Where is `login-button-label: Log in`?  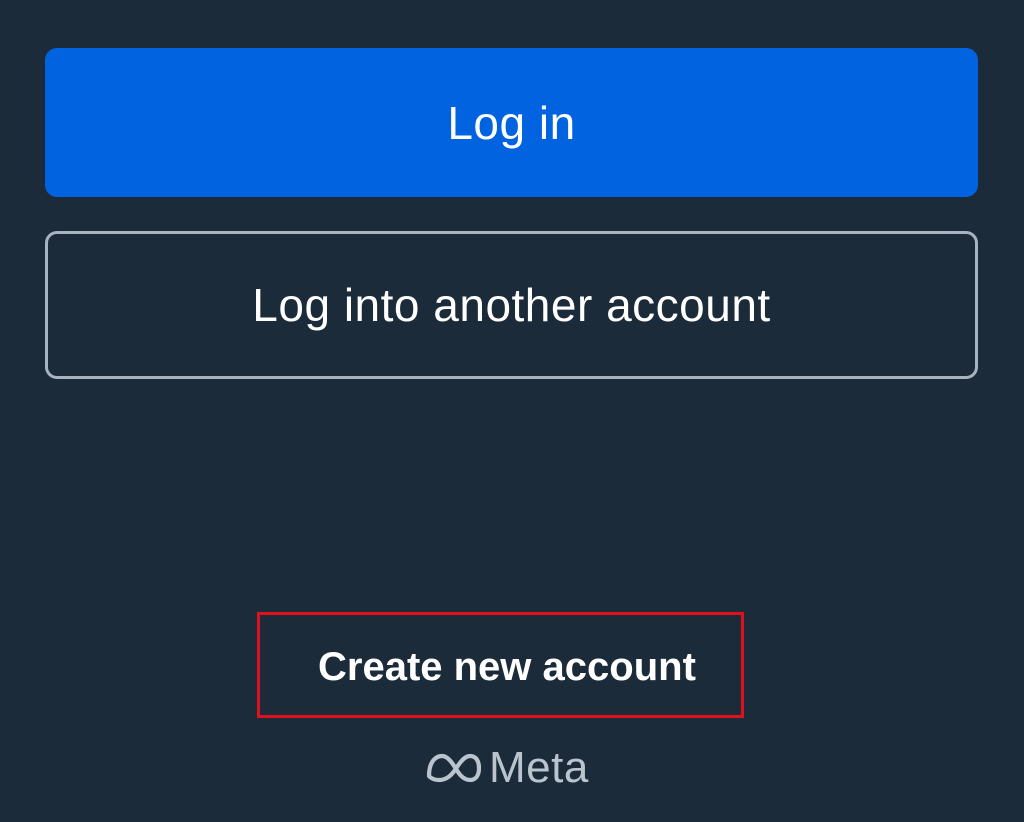 login-button-label: Log in is located at coordinates (511, 122).